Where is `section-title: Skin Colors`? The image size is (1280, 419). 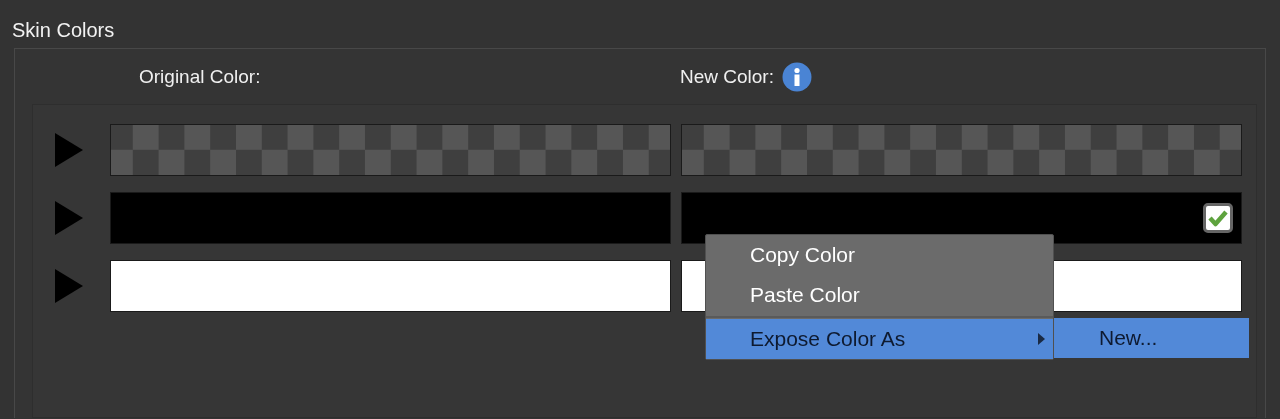
section-title: Skin Colors is located at coordinates (63, 30).